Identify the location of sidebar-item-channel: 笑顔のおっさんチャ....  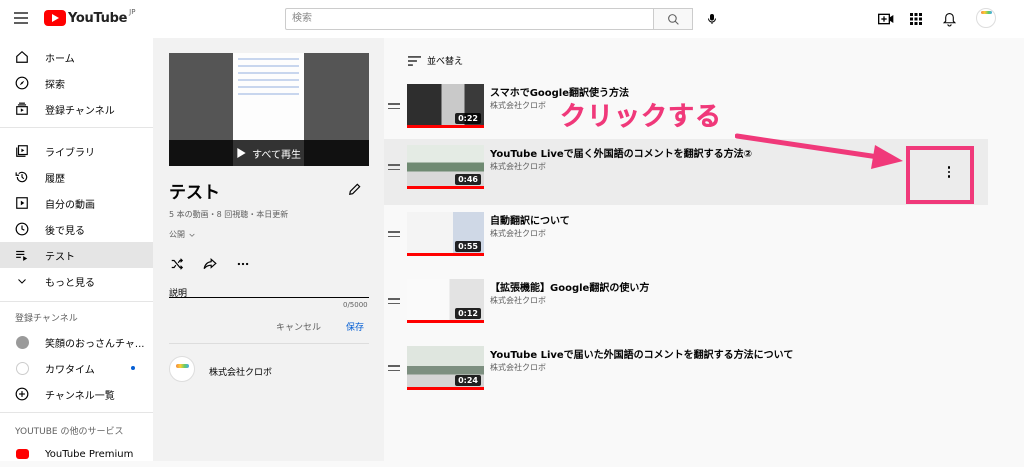
(76, 342).